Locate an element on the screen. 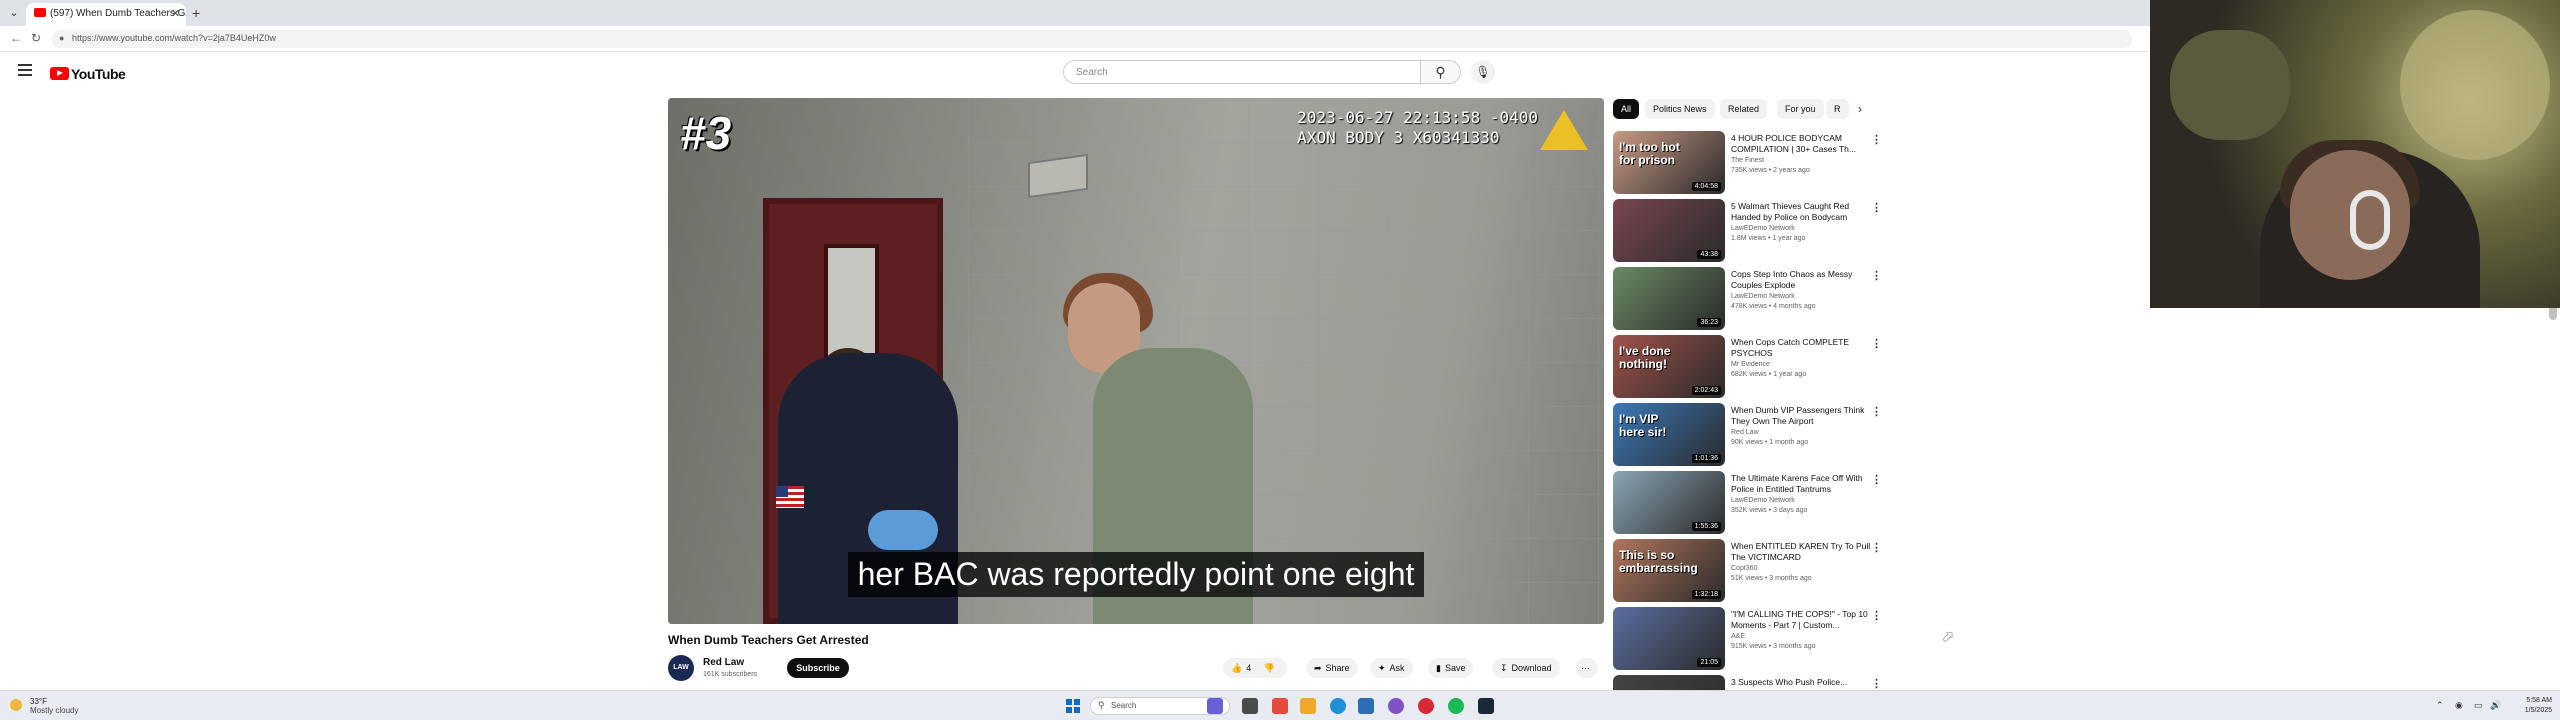 This screenshot has width=2560, height=720. recommendation-thumbnail: 21:05 is located at coordinates (1669, 638).